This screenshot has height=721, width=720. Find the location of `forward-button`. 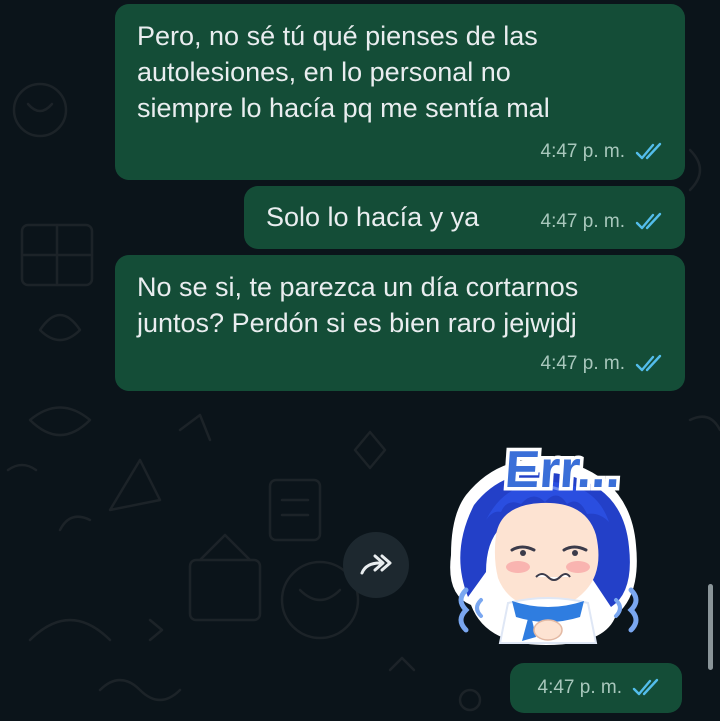

forward-button is located at coordinates (376, 565).